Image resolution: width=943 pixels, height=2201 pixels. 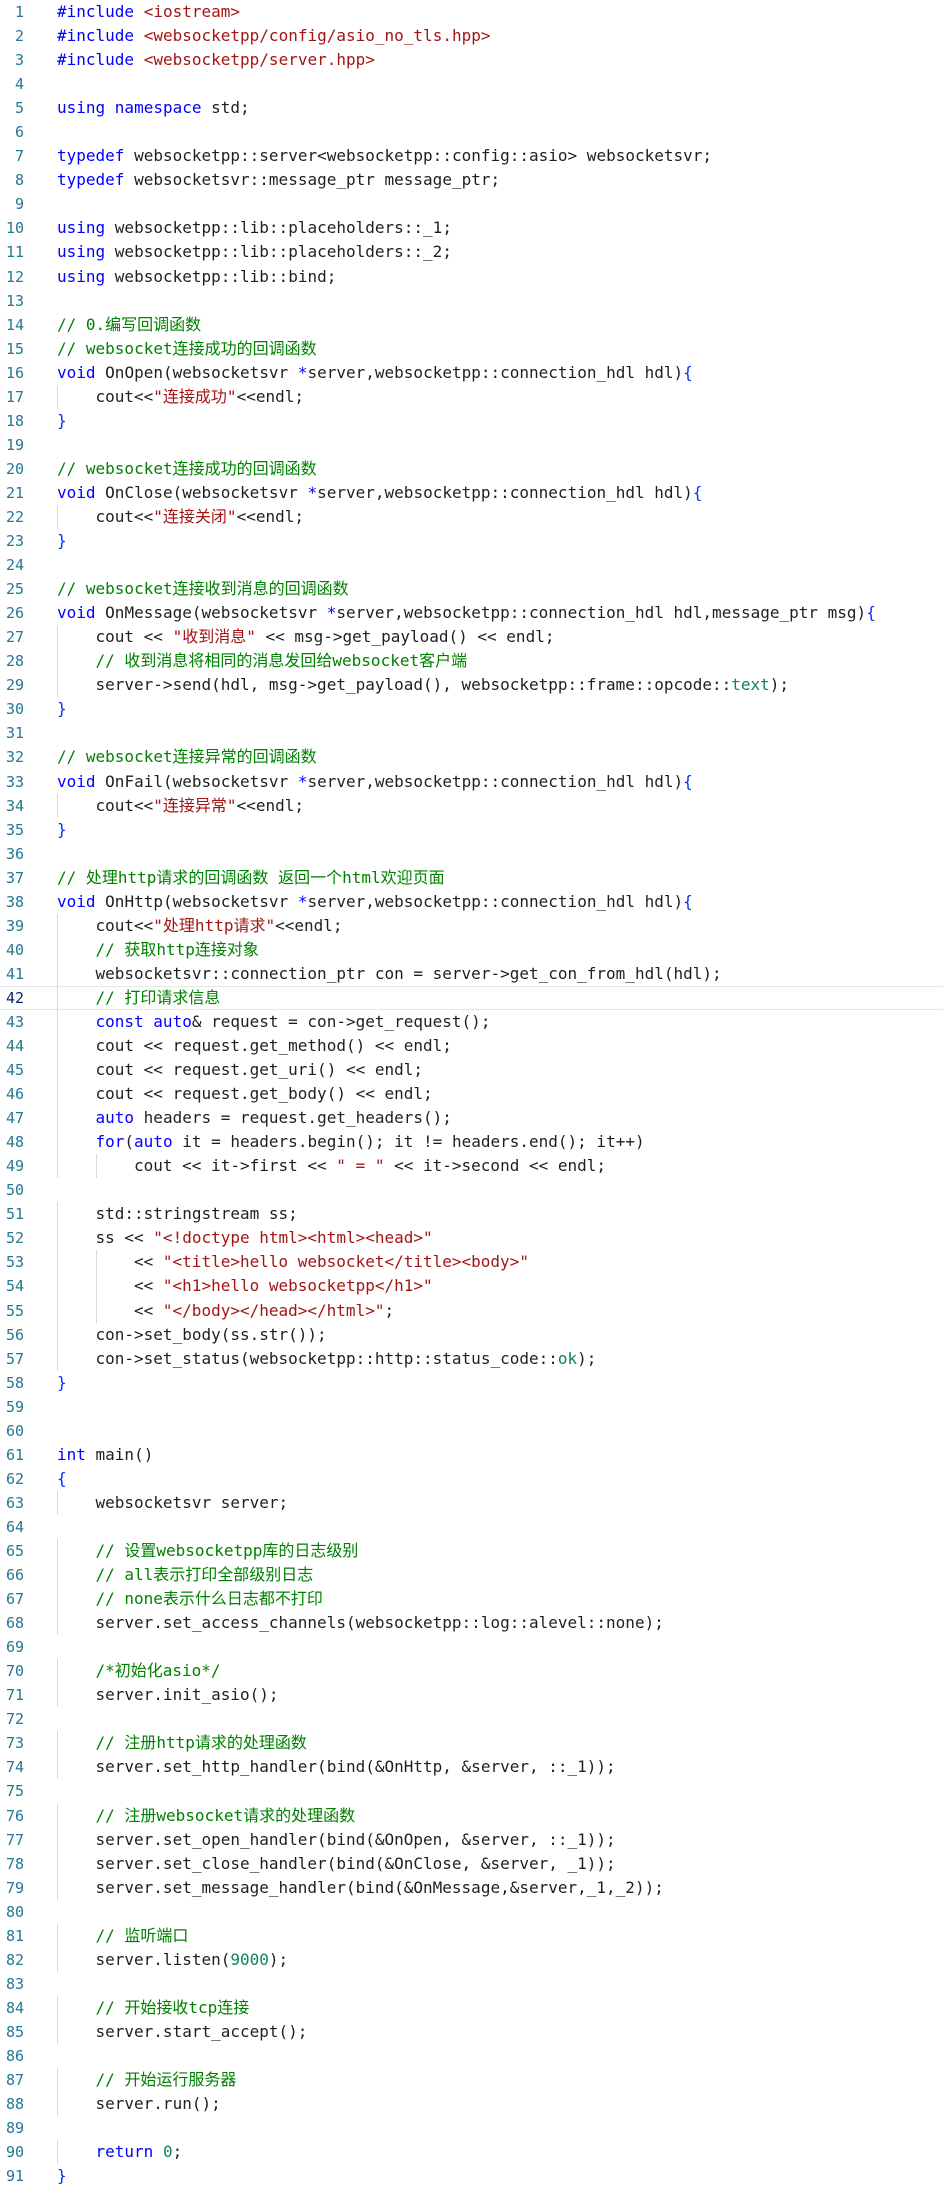 What do you see at coordinates (471, 805) in the screenshot?
I see `code-line: 34 cout<<"连接异常"<<endl;` at bounding box center [471, 805].